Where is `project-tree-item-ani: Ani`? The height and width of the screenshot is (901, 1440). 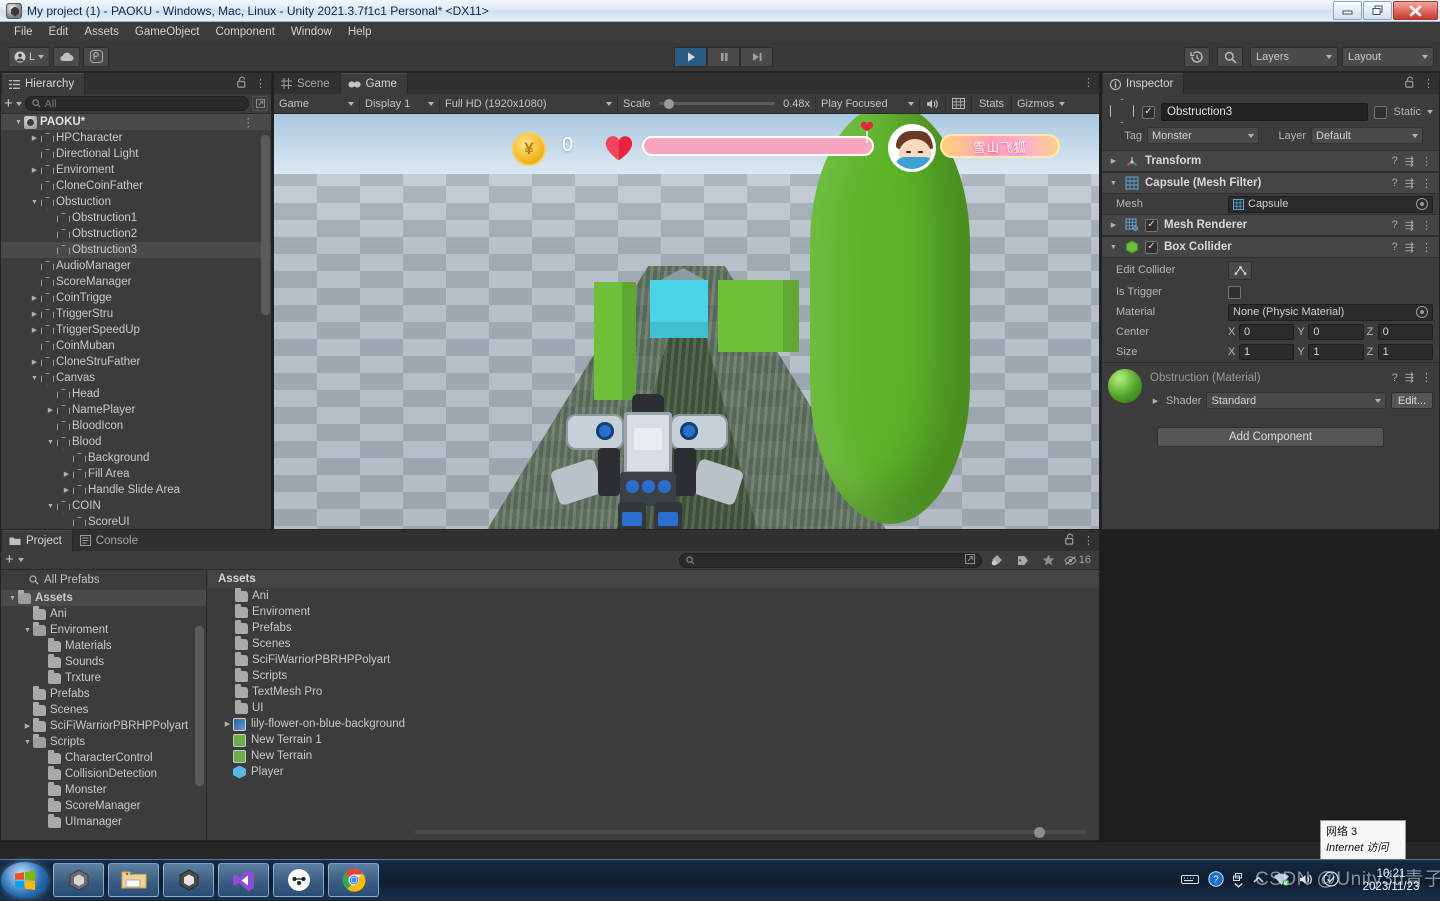 project-tree-item-ani: Ani is located at coordinates (103, 613).